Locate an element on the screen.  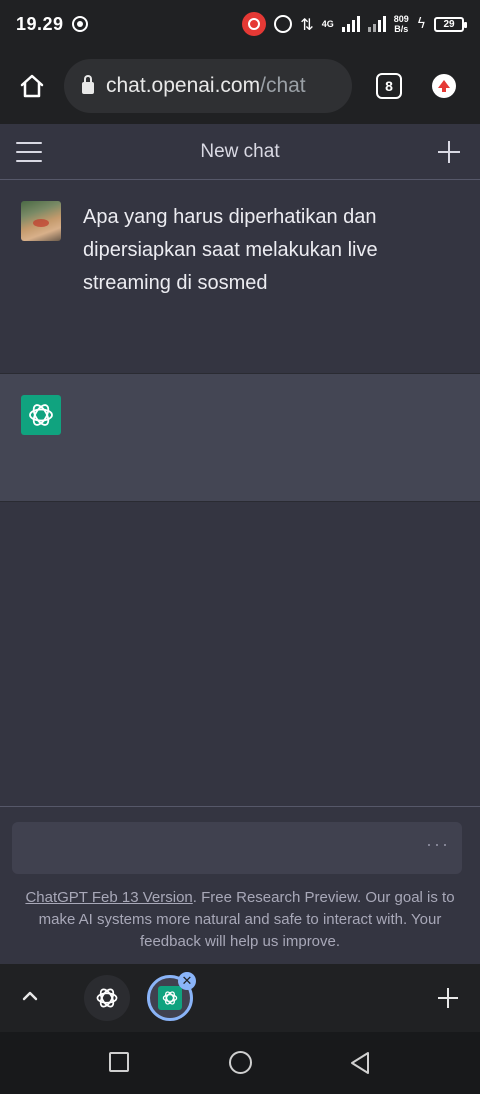
status-bar: 19.29 ⇅ 4G 809 B/s ϟ 29 is located at coordinates (240, 24).